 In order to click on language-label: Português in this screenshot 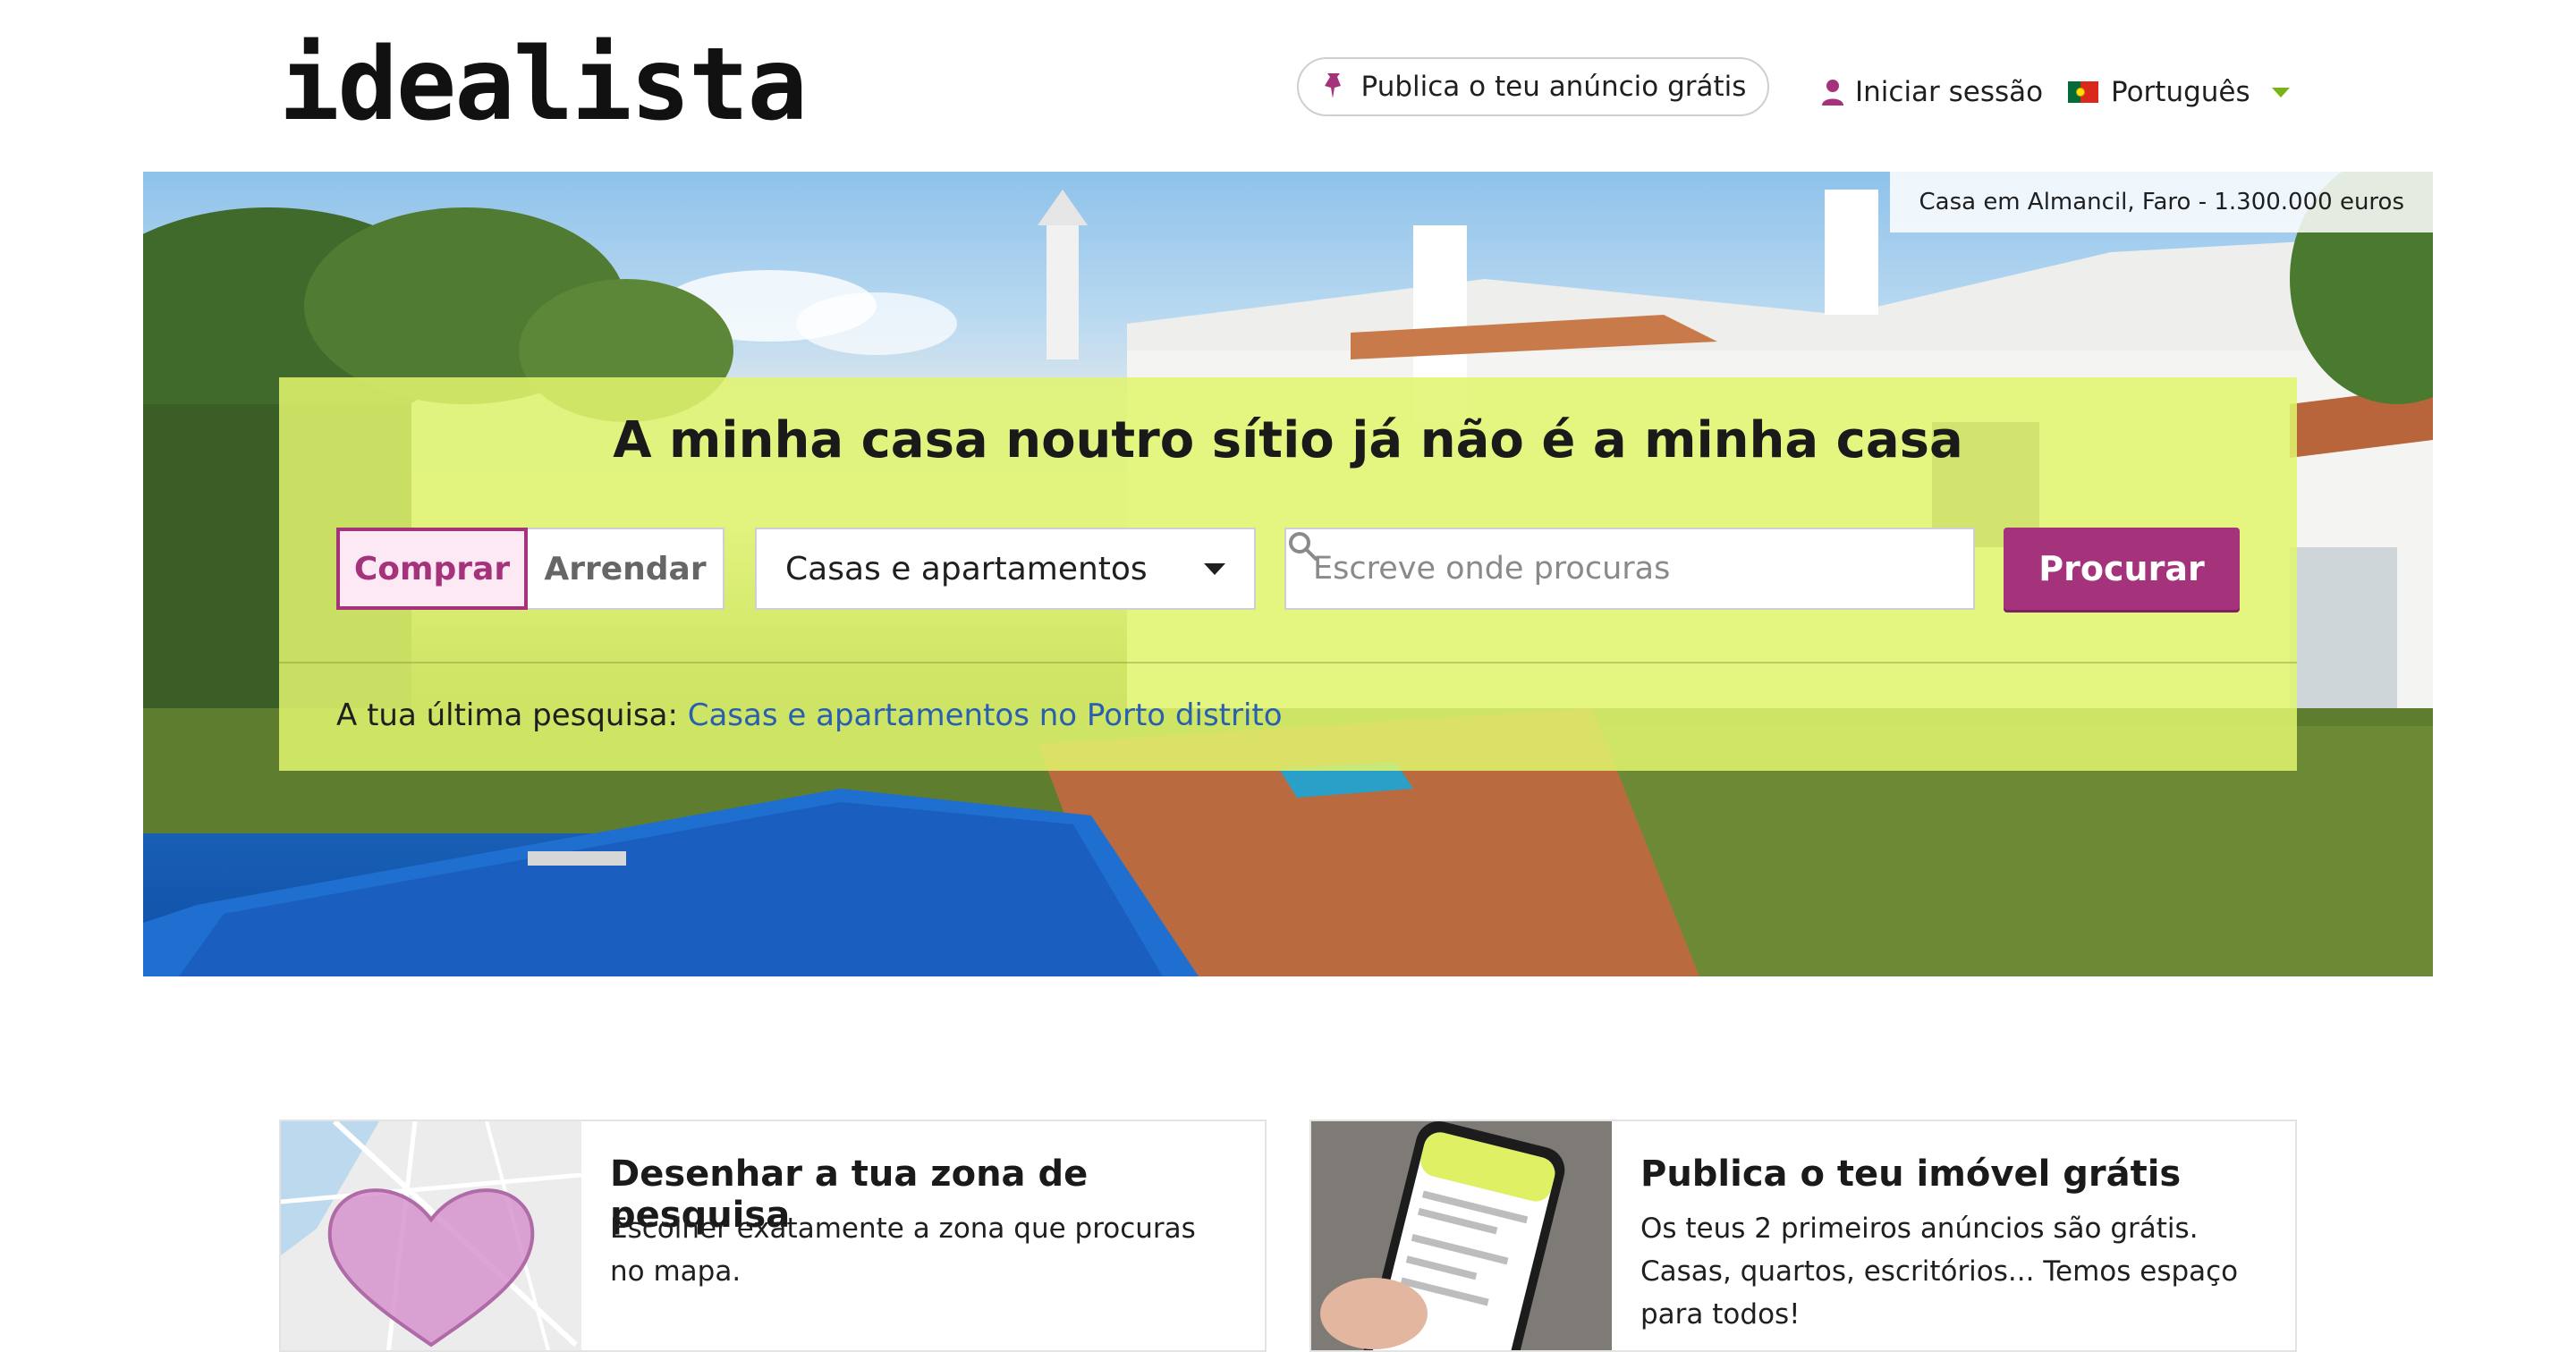, I will do `click(2180, 92)`.